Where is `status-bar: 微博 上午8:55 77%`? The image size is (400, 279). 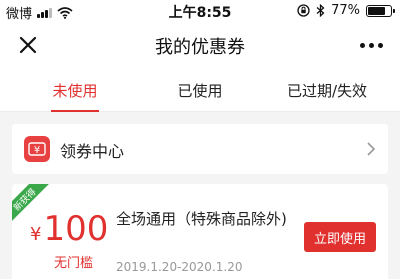 status-bar: 微博 上午8:55 77% is located at coordinates (200, 11).